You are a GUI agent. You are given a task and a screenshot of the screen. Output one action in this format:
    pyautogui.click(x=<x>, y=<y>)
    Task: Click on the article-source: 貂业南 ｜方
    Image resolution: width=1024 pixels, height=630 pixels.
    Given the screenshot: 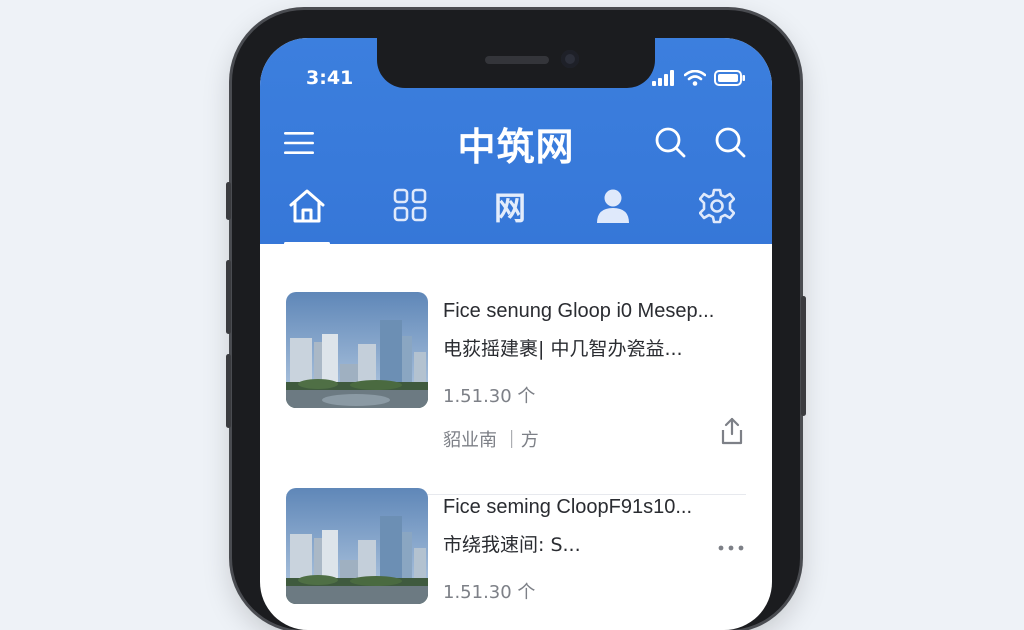 What is the action you would take?
    pyautogui.click(x=491, y=440)
    